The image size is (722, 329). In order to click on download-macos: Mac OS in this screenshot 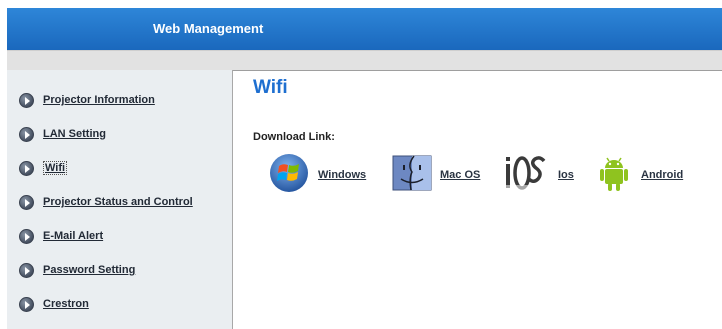, I will do `click(436, 175)`.